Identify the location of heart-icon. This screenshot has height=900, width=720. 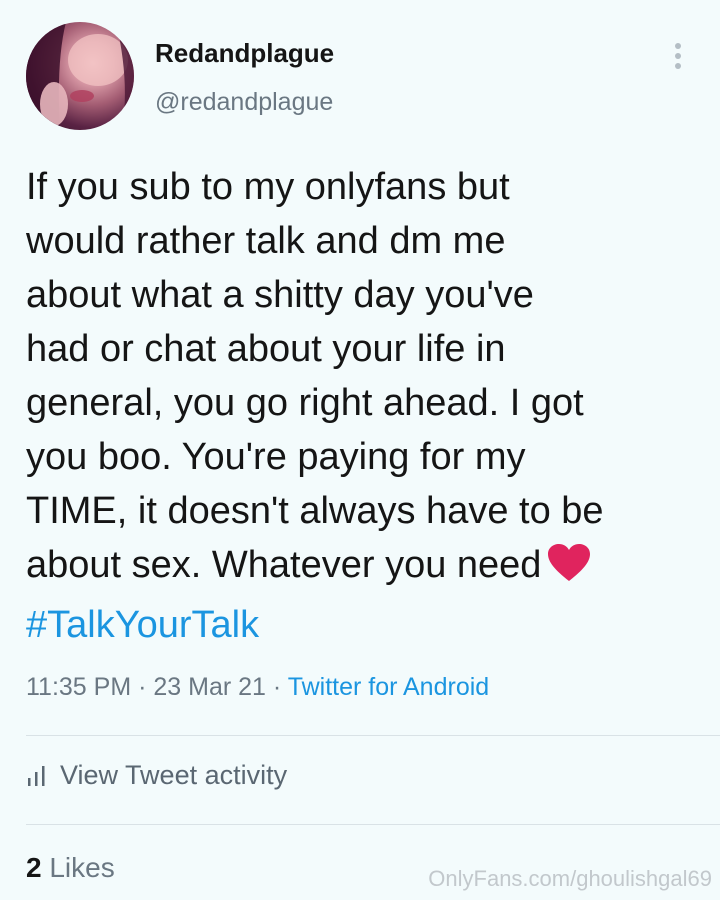
(569, 570).